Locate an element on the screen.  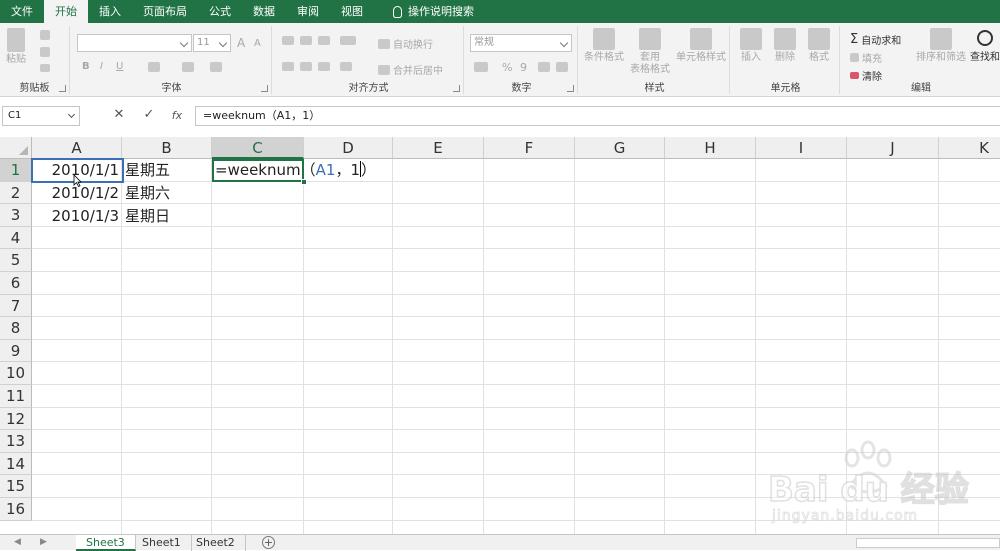
font-name-select is located at coordinates (134, 43).